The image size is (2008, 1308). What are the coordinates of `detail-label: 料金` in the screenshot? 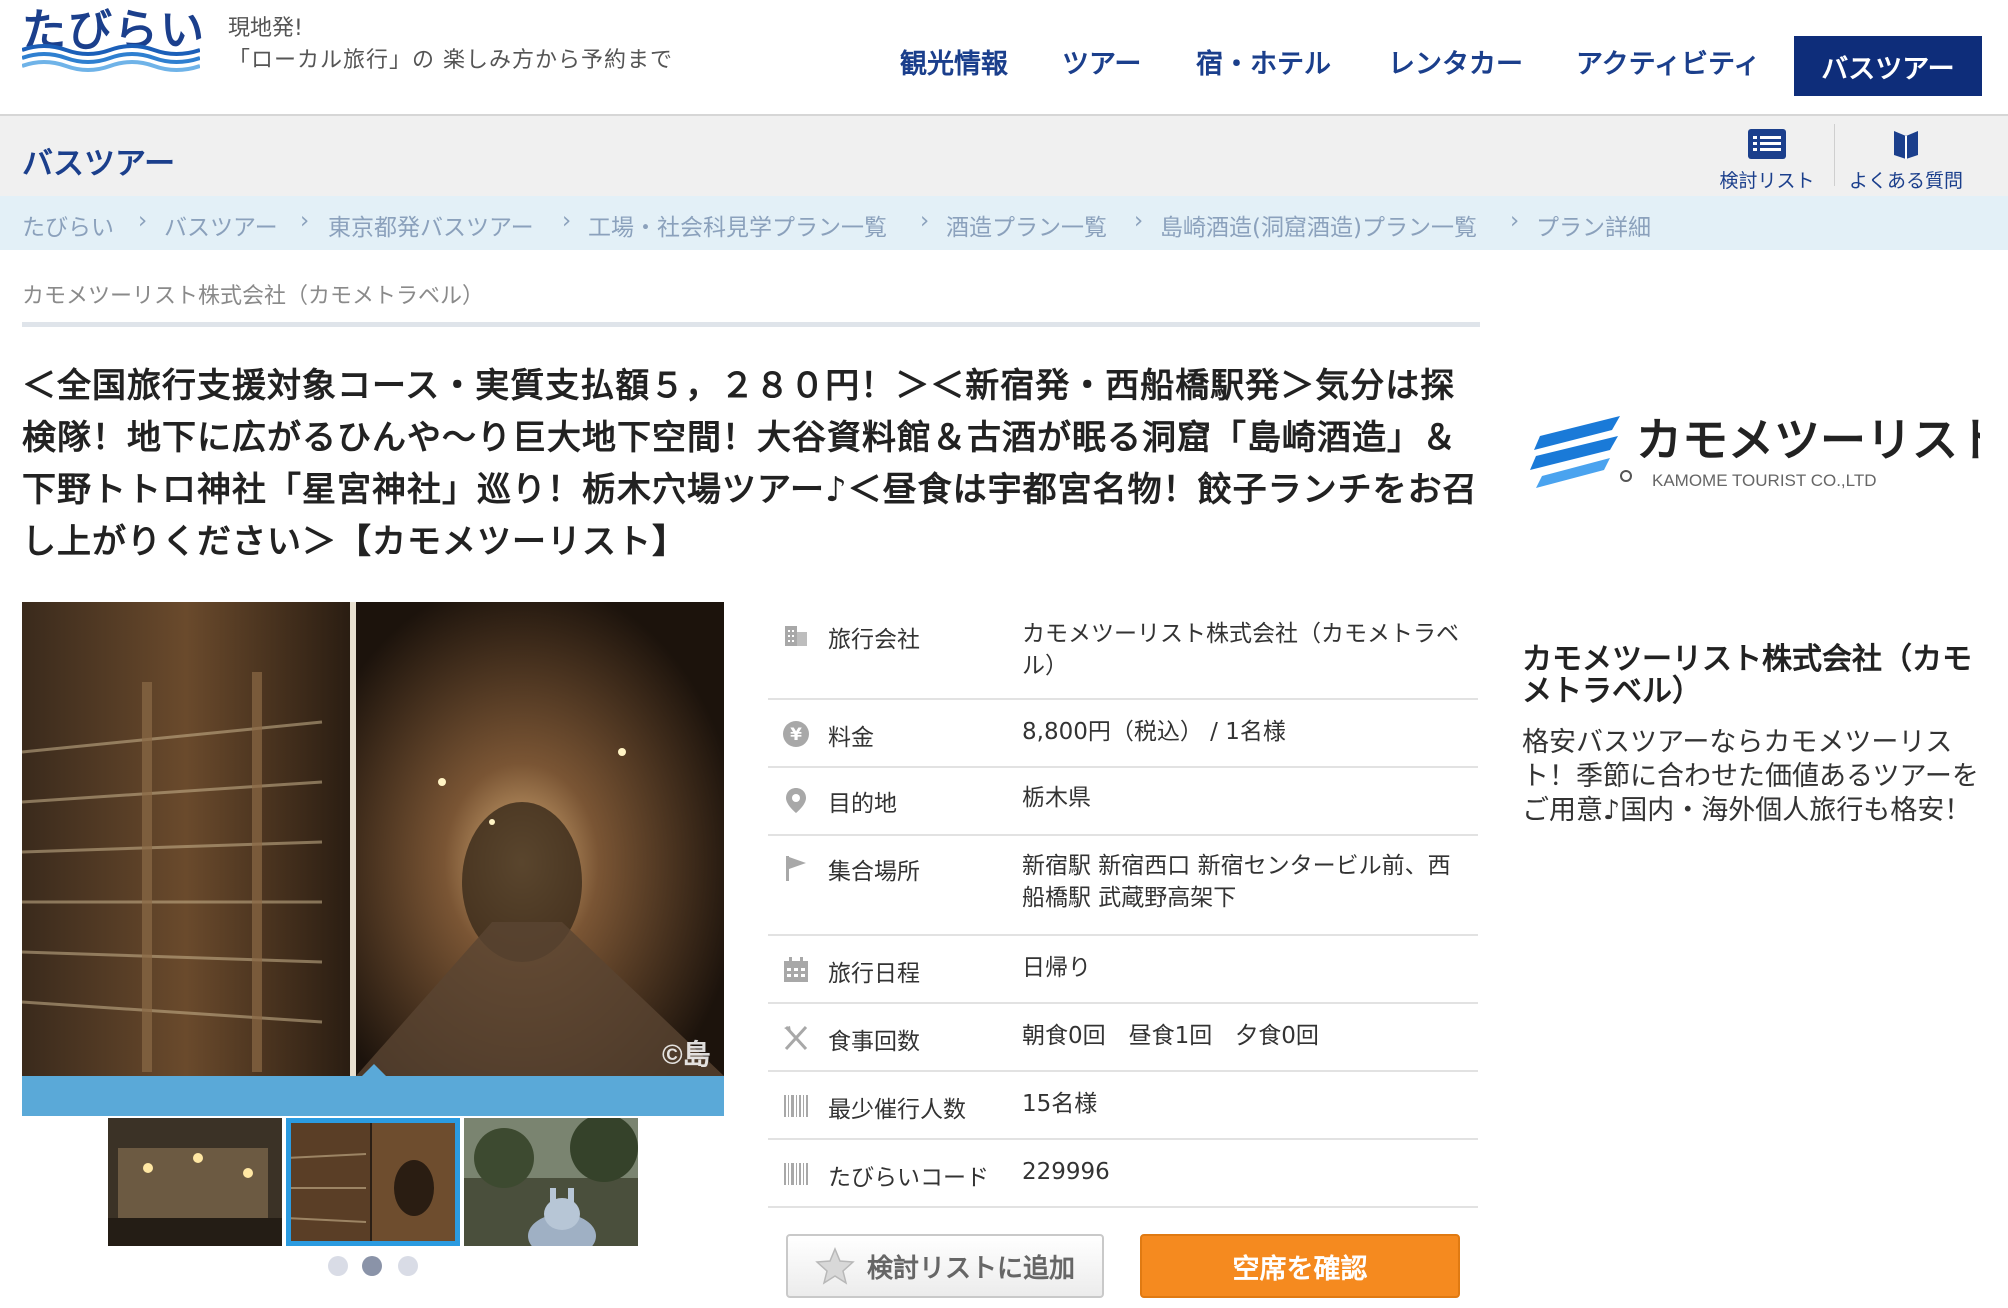 It's located at (851, 738).